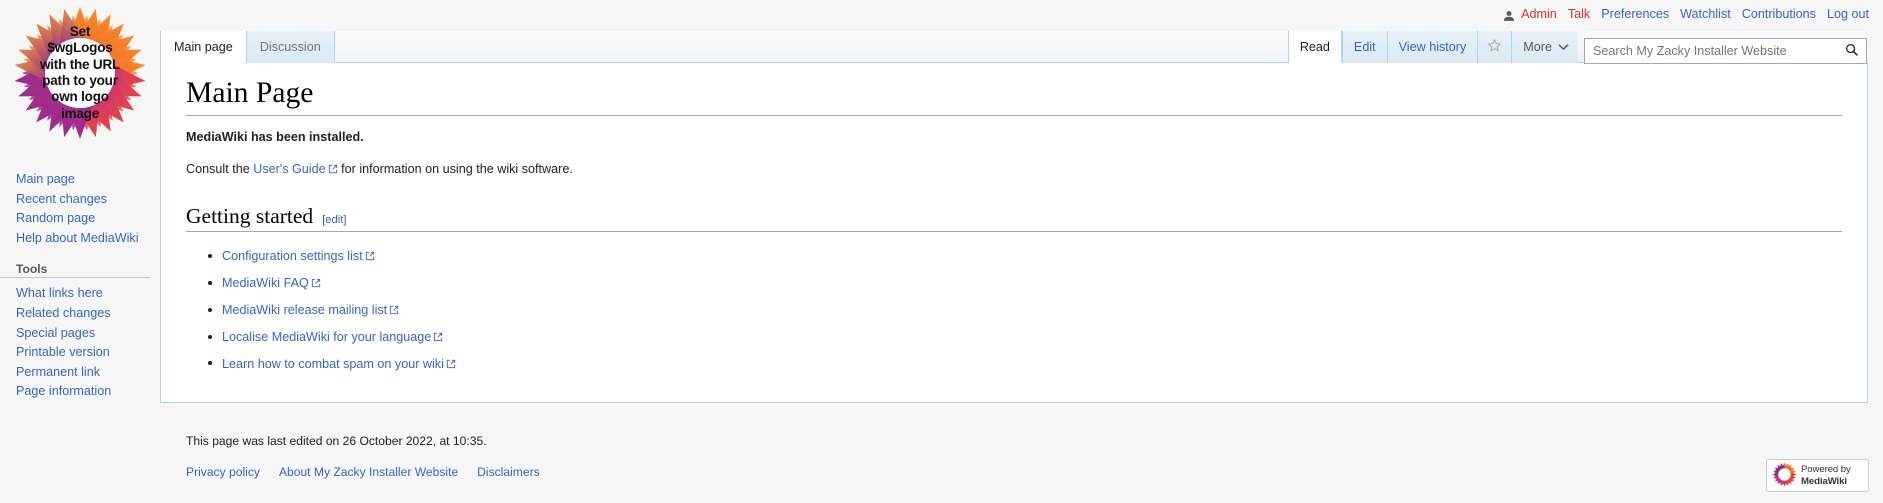 The width and height of the screenshot is (1883, 503). Describe the element at coordinates (1784, 475) in the screenshot. I see `mediawiki-sunflower-icon` at that location.